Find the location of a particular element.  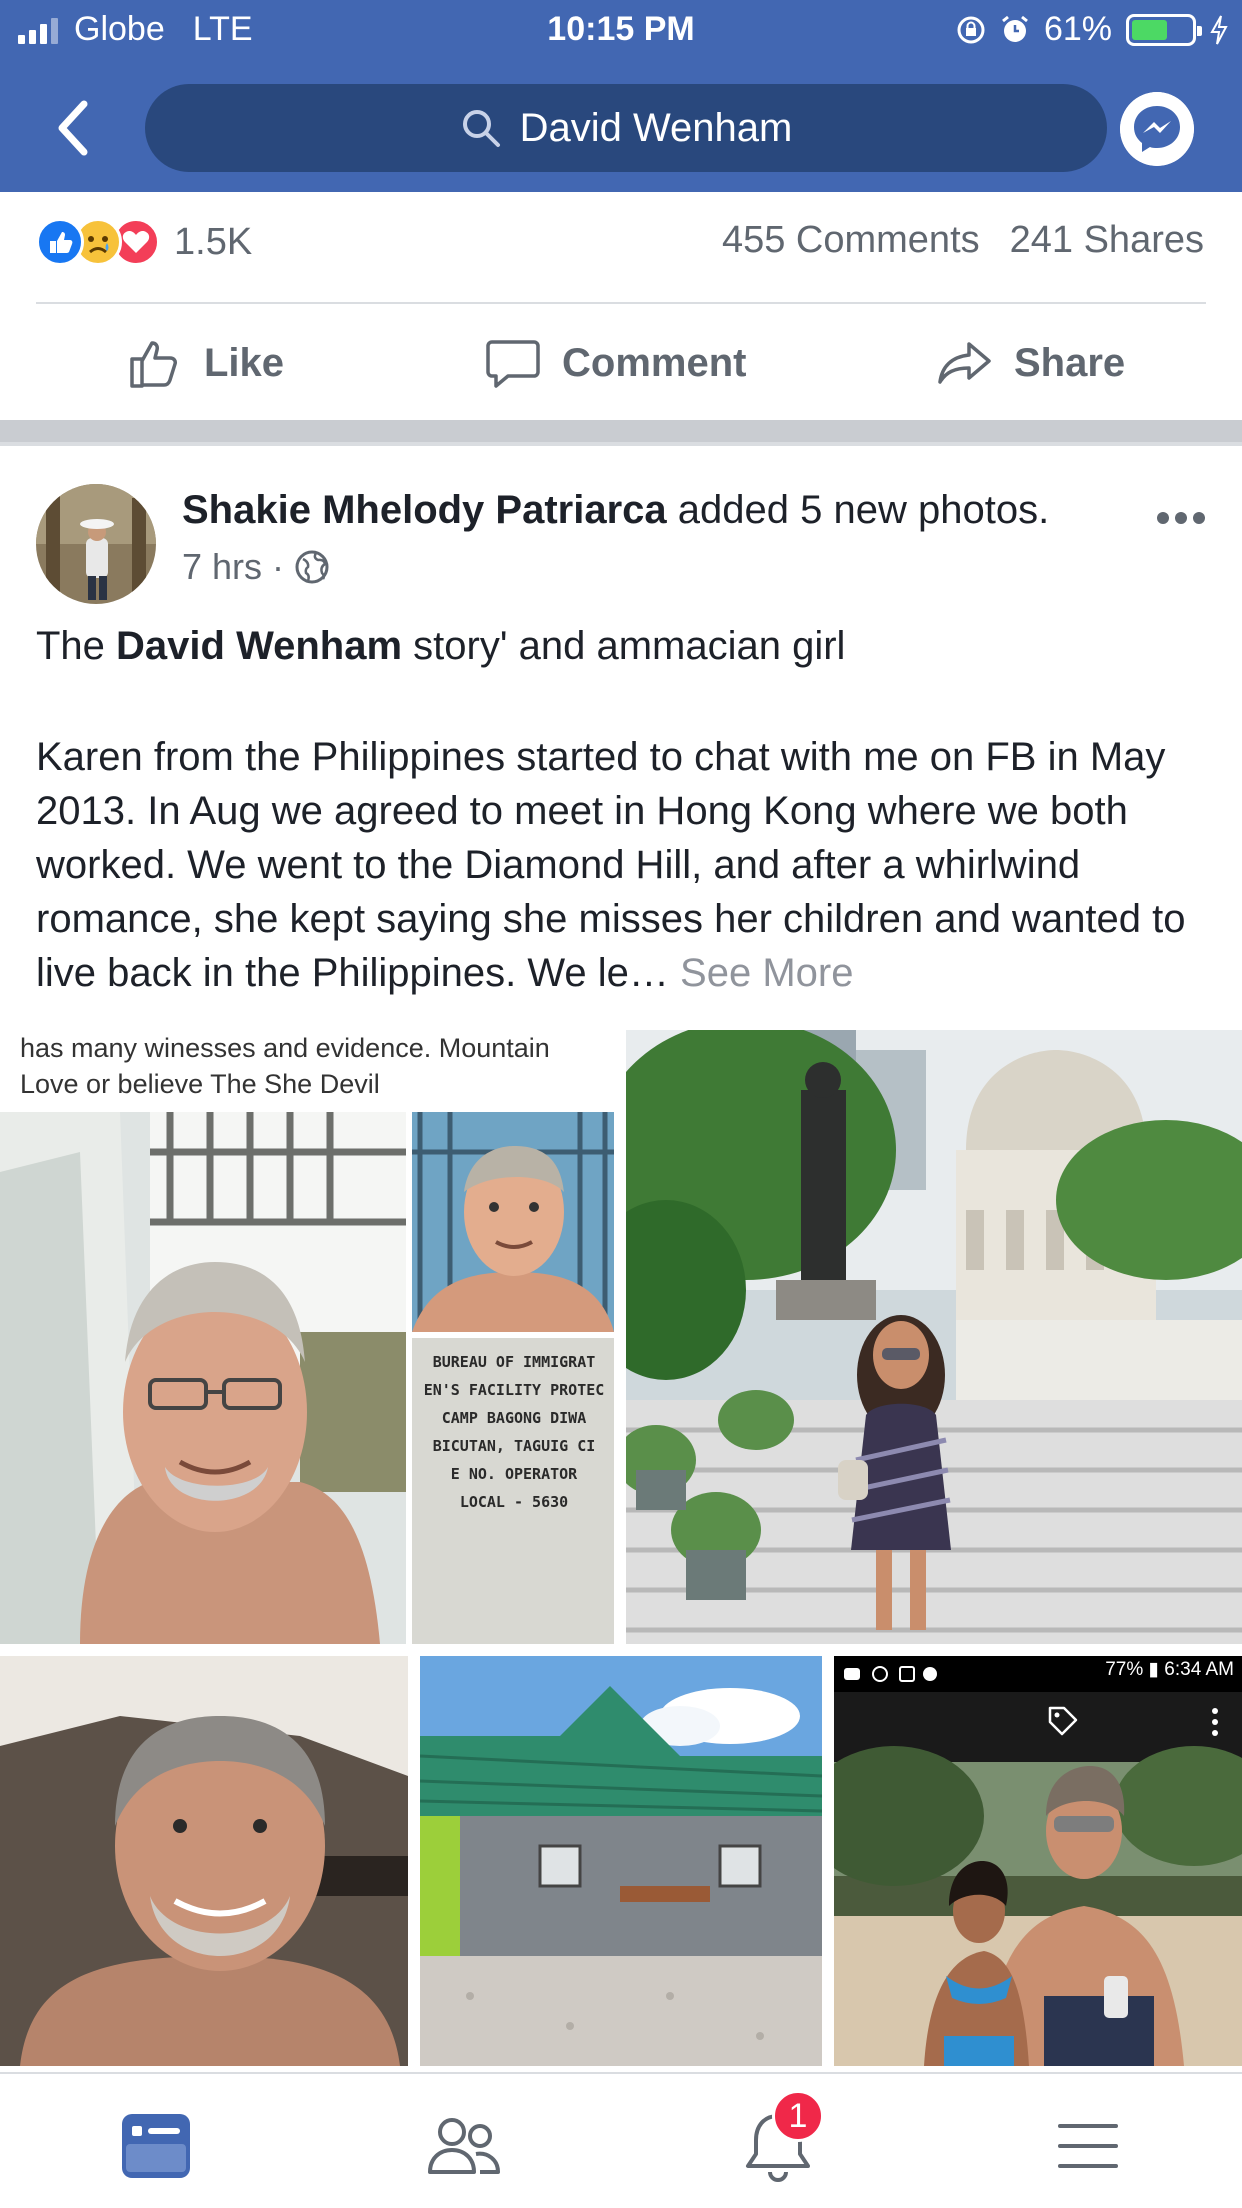

shares-count: 241 Shares is located at coordinates (1107, 240).